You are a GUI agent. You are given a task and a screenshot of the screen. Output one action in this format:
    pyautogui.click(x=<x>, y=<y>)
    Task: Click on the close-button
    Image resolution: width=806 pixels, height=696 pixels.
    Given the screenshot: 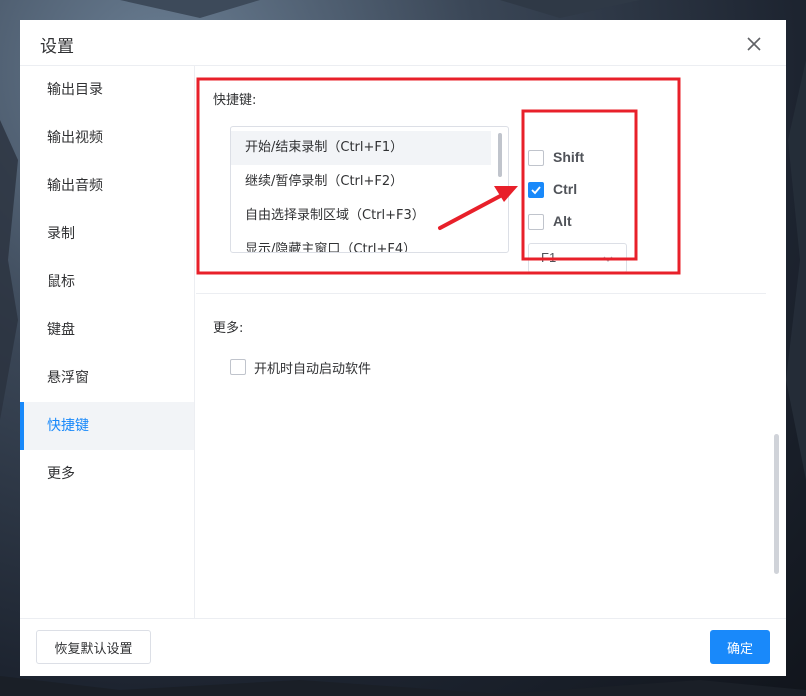 What is the action you would take?
    pyautogui.click(x=754, y=44)
    